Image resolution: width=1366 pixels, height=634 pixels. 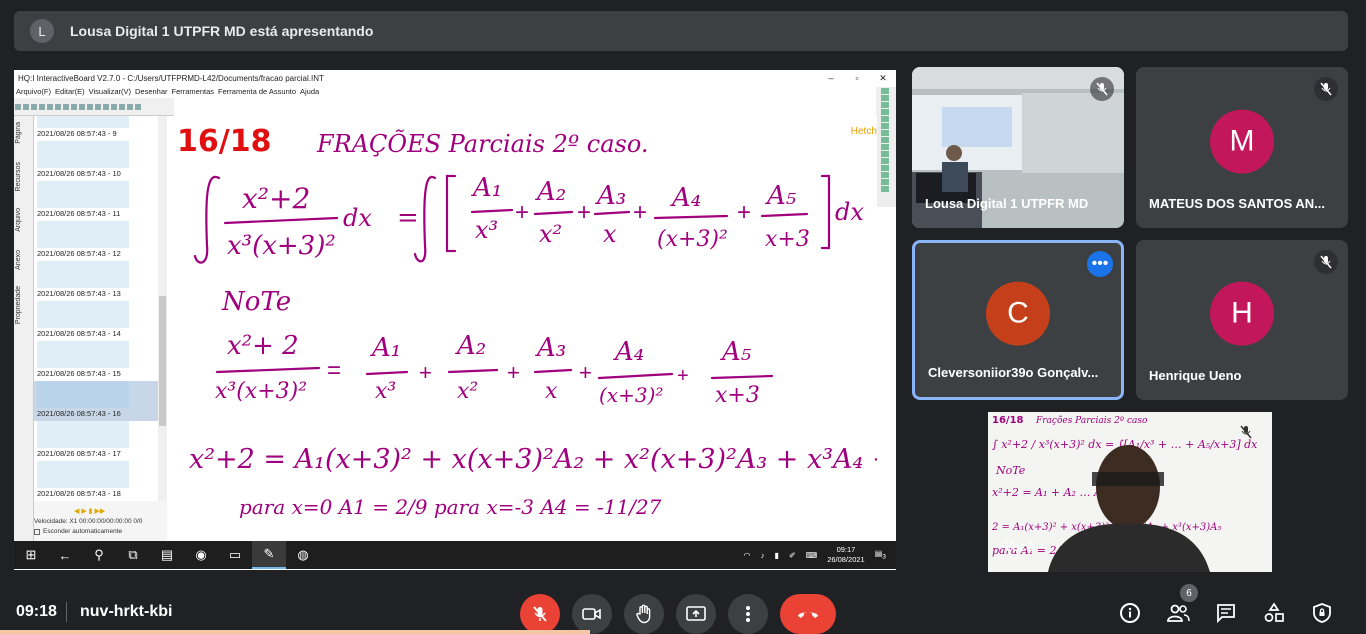 I want to click on participant-name: Você, so click(x=1019, y=546).